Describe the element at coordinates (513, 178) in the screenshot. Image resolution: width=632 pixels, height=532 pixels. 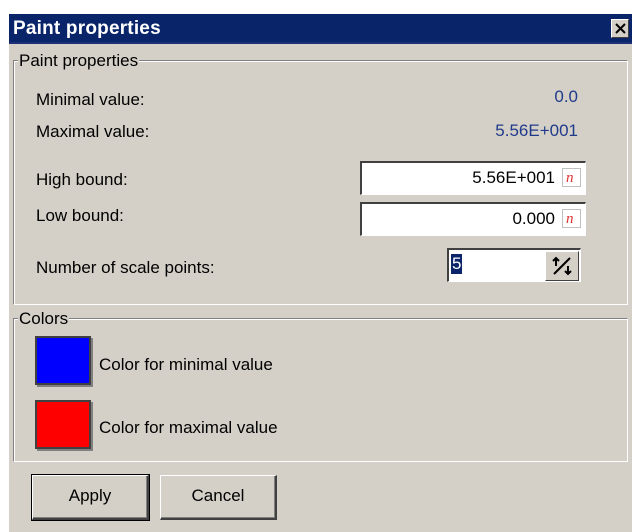
I see `high-bound-value: 5.56E+001` at that location.